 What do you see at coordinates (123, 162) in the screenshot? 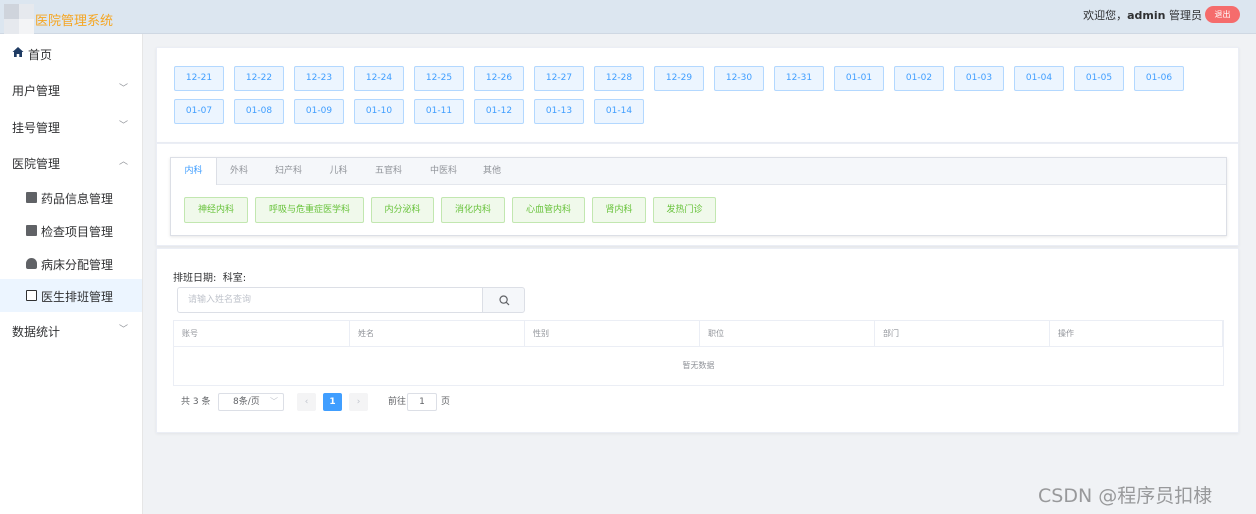
I see `chevron-up-icon: ︿` at bounding box center [123, 162].